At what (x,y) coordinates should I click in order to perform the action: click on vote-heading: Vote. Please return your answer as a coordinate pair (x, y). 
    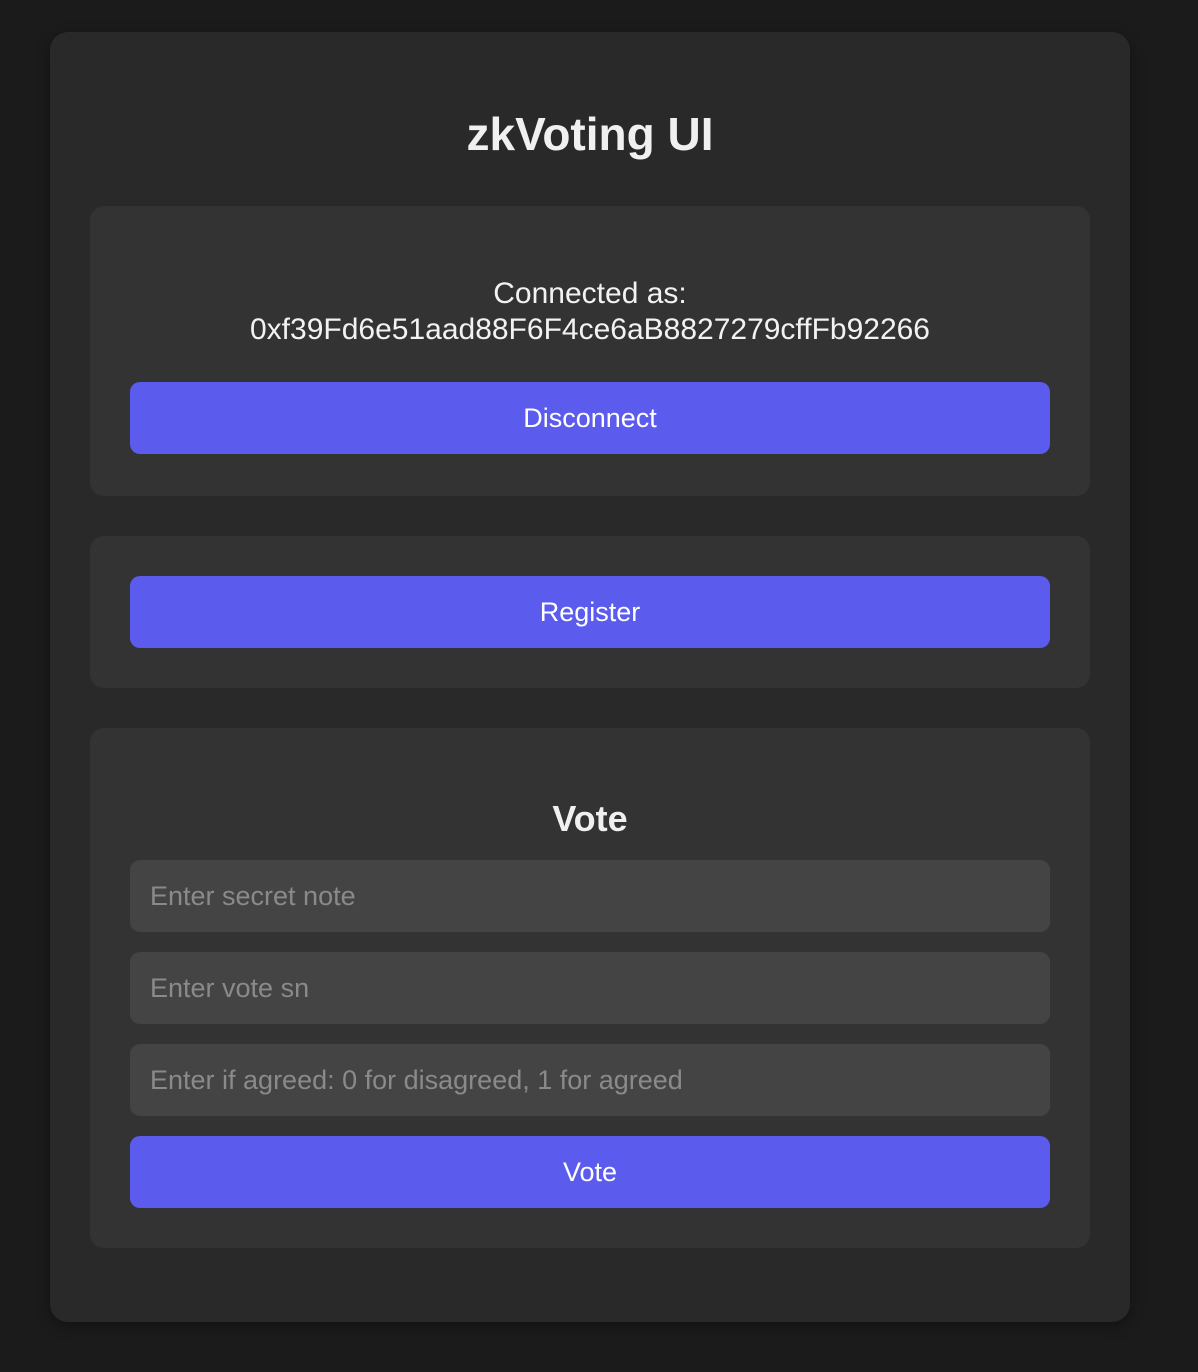
    Looking at the image, I should click on (590, 818).